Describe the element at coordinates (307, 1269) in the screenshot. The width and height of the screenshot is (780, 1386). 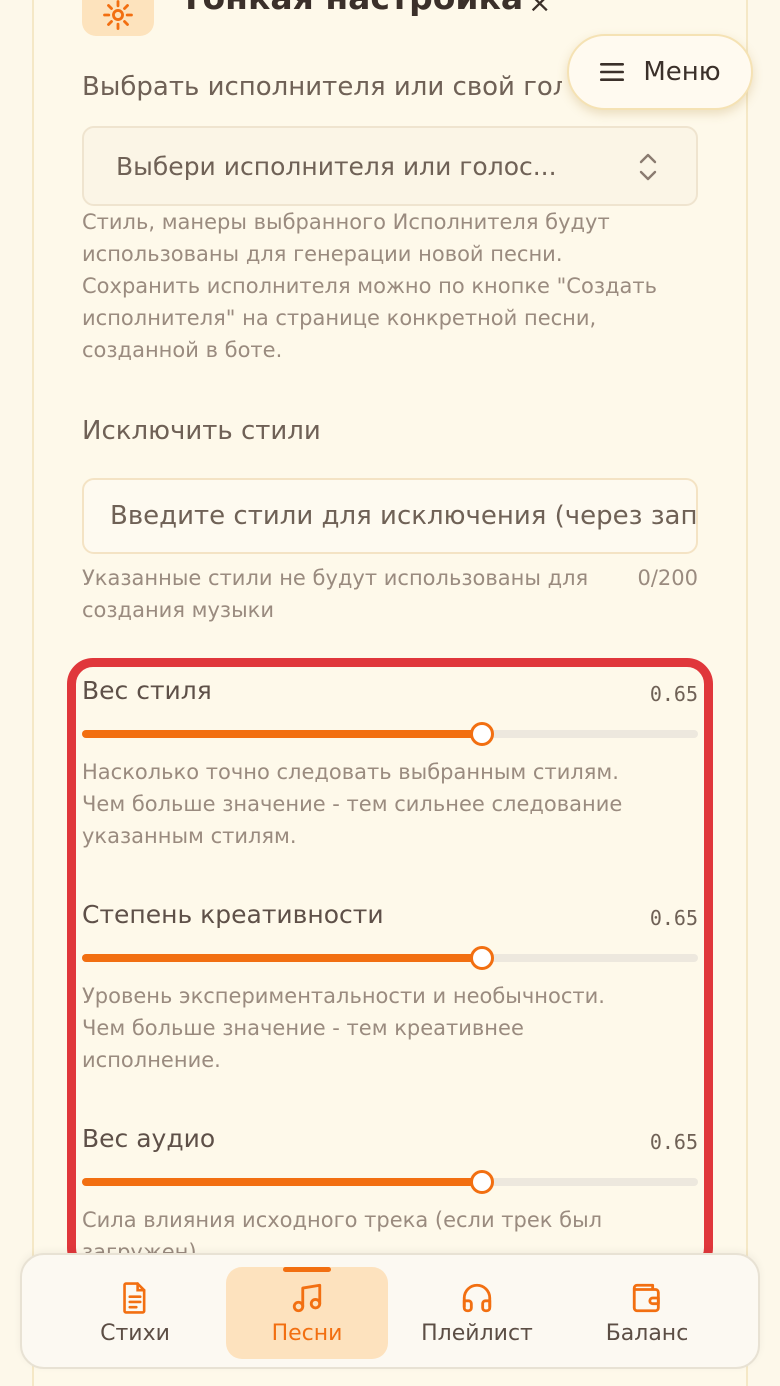
I see `active-indicator` at that location.